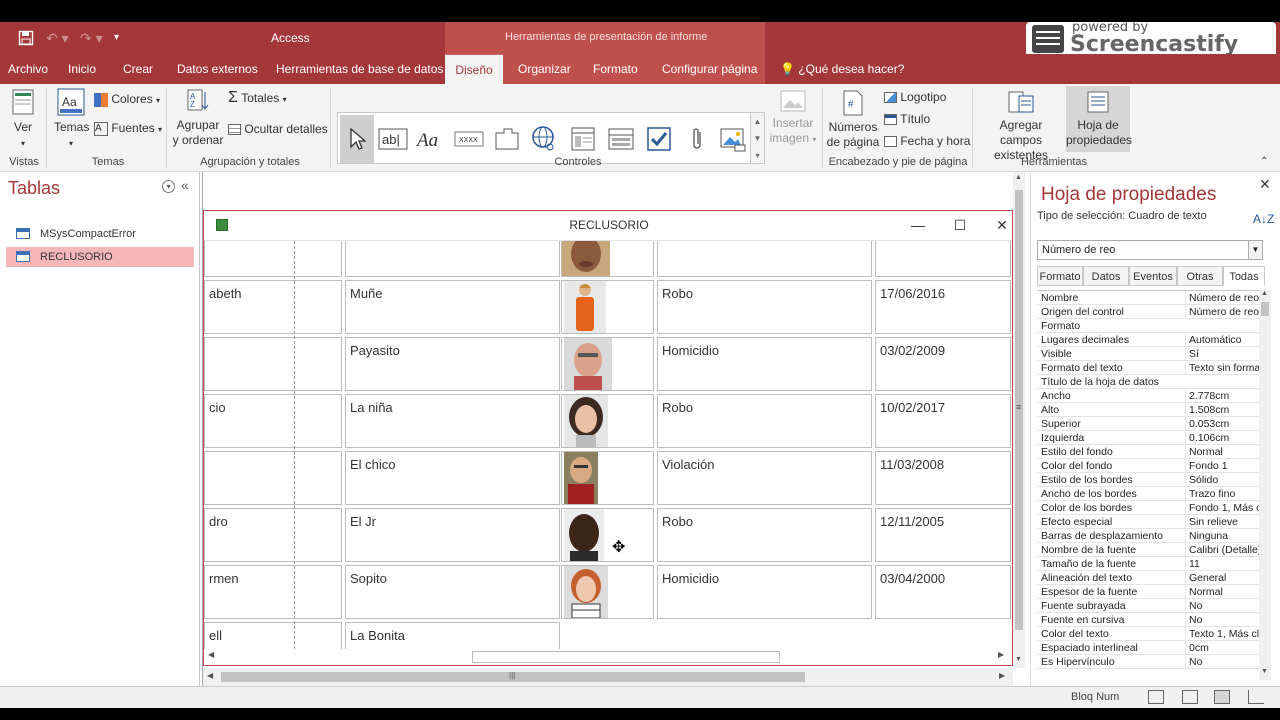 This screenshot has width=1280, height=720. I want to click on property-value: 0.053cm, so click(1223, 424).